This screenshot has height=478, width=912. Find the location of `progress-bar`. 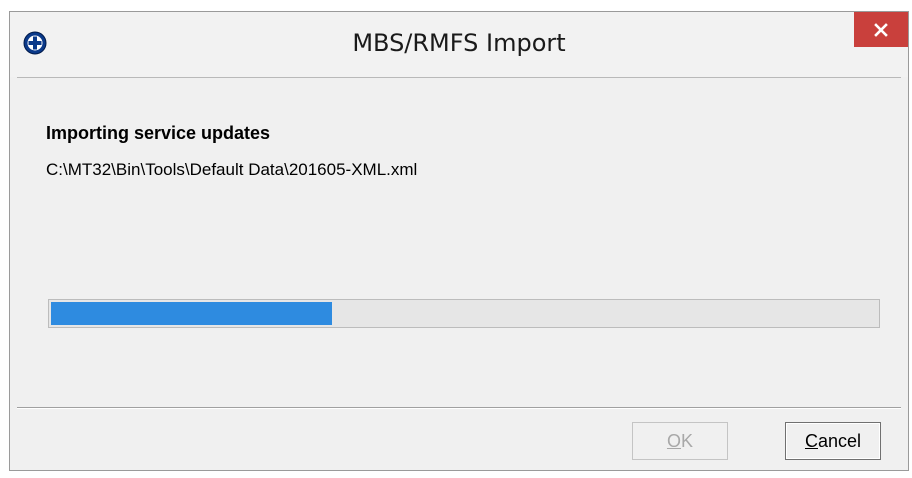

progress-bar is located at coordinates (464, 313).